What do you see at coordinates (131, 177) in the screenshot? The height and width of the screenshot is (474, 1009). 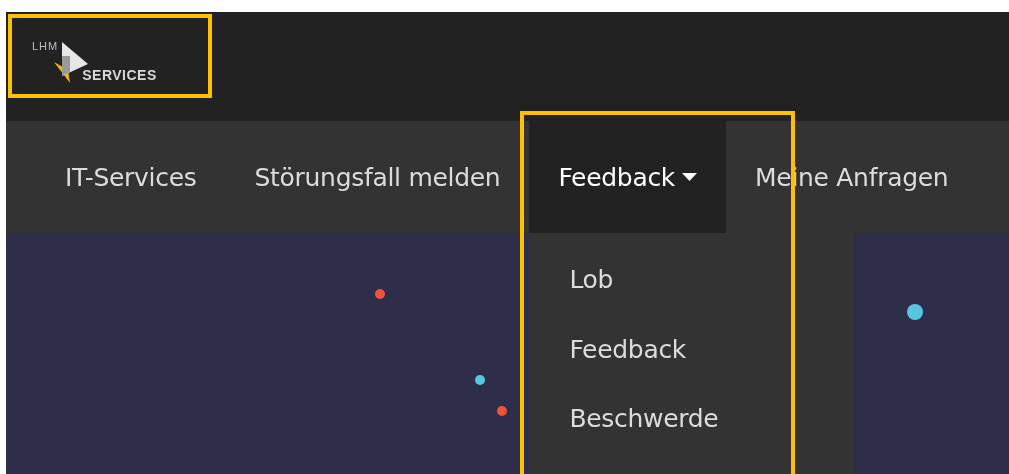 I see `nav-tab: IT-Services` at bounding box center [131, 177].